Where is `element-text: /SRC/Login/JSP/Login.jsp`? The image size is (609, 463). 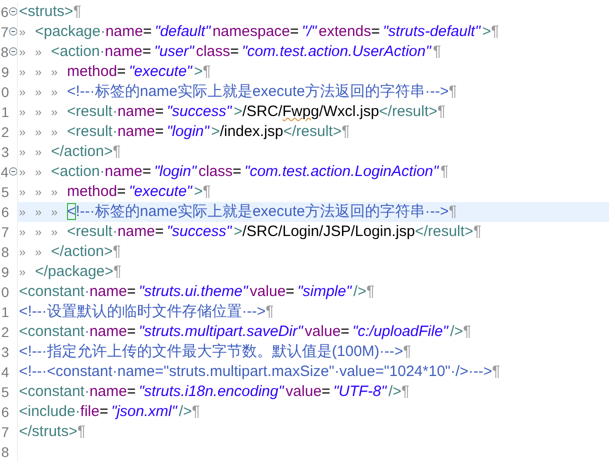 element-text: /SRC/Login/JSP/Login.jsp is located at coordinates (328, 231).